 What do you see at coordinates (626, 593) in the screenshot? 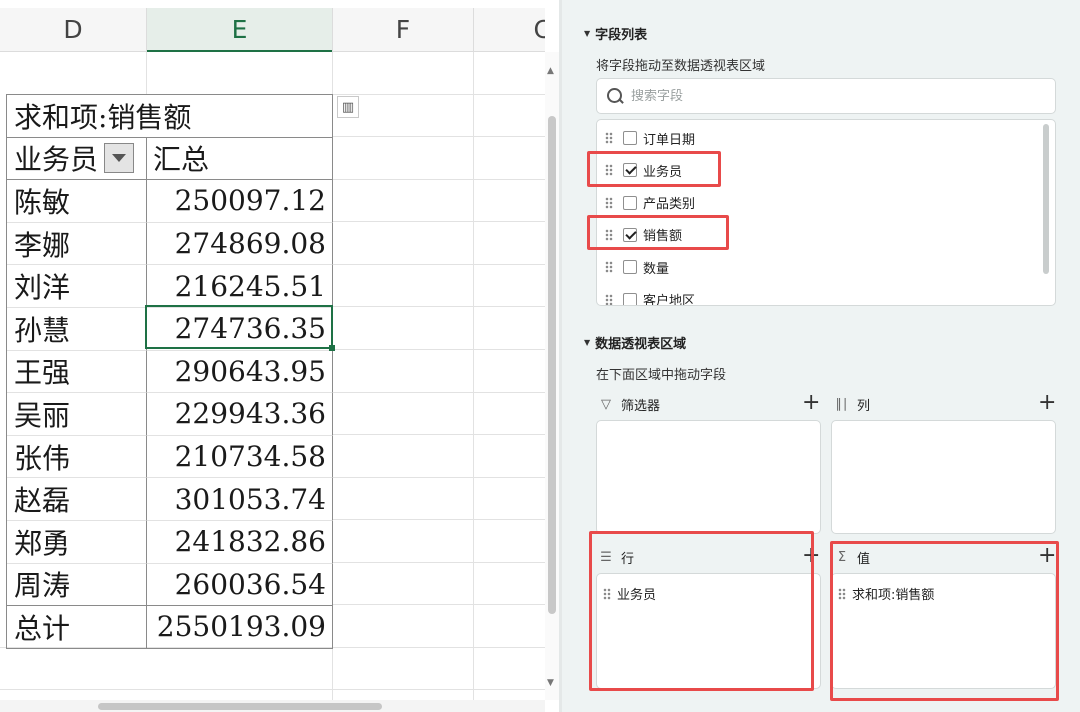
I see `row-area-item: 业务员` at bounding box center [626, 593].